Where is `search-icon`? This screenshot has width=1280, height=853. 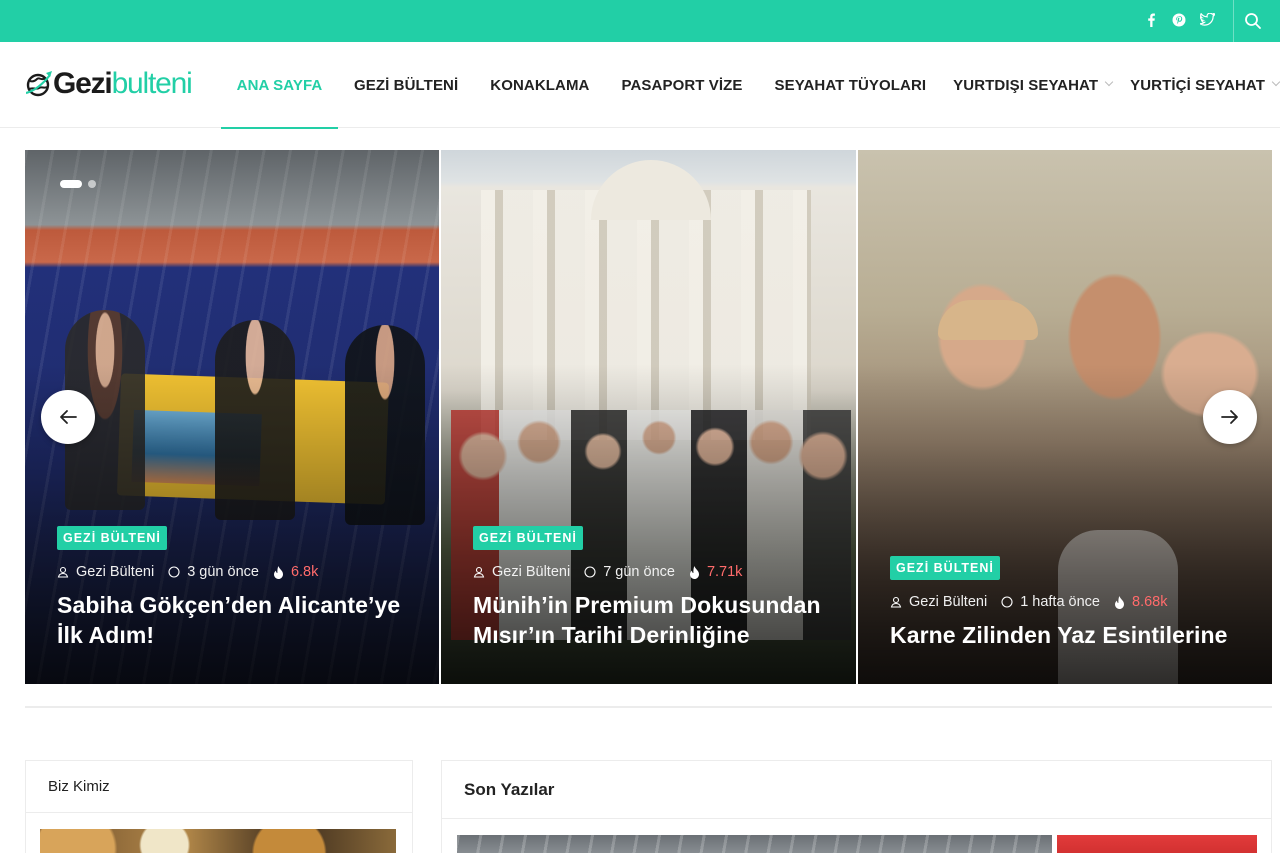
search-icon is located at coordinates (1253, 21).